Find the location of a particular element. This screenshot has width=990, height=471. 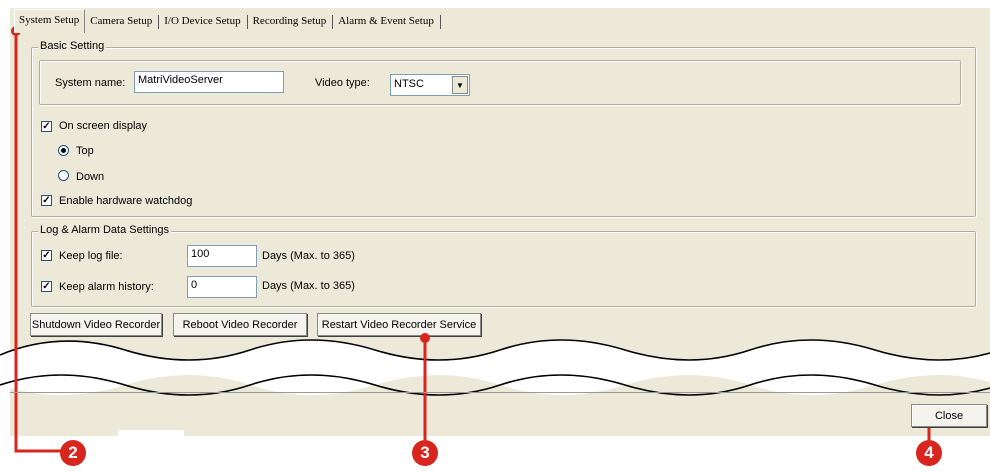

callout-3-dot is located at coordinates (425, 338).